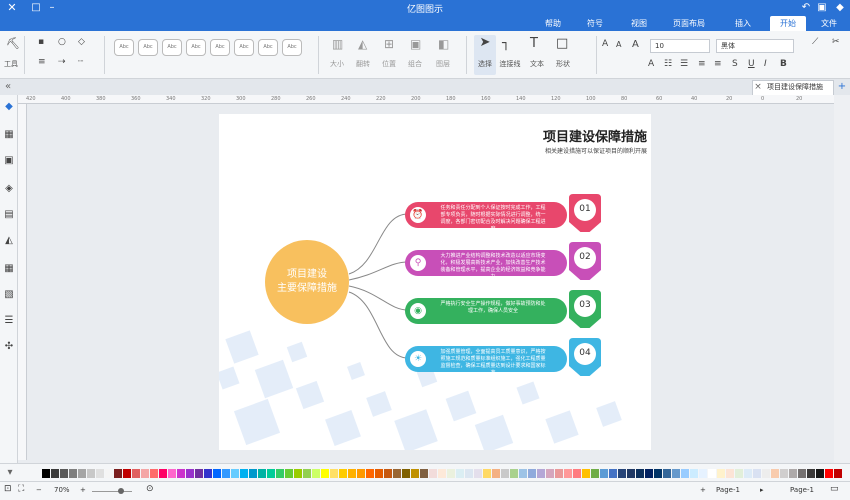 Image resolution: width=850 pixels, height=500 pixels. Describe the element at coordinates (595, 23) in the screenshot. I see `menu-symbols: 符号` at that location.